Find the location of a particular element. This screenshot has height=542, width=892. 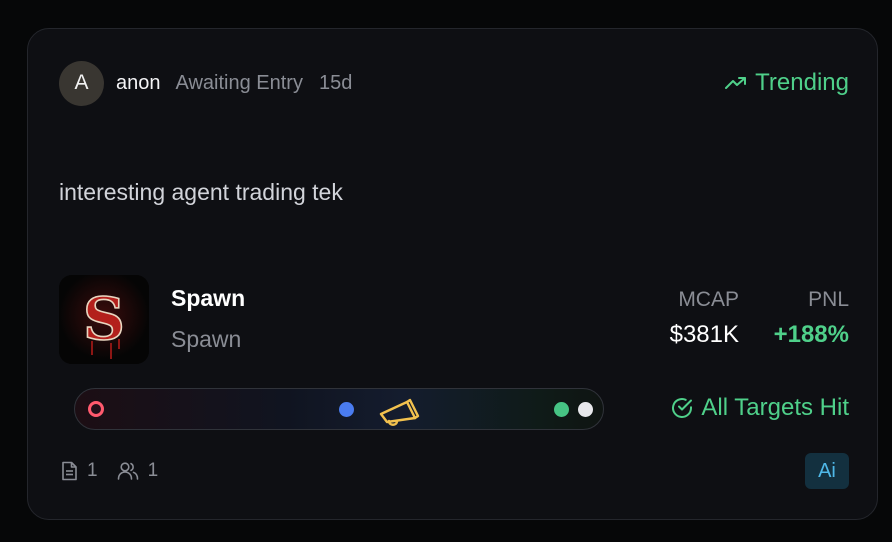

price-progress-track is located at coordinates (339, 409).